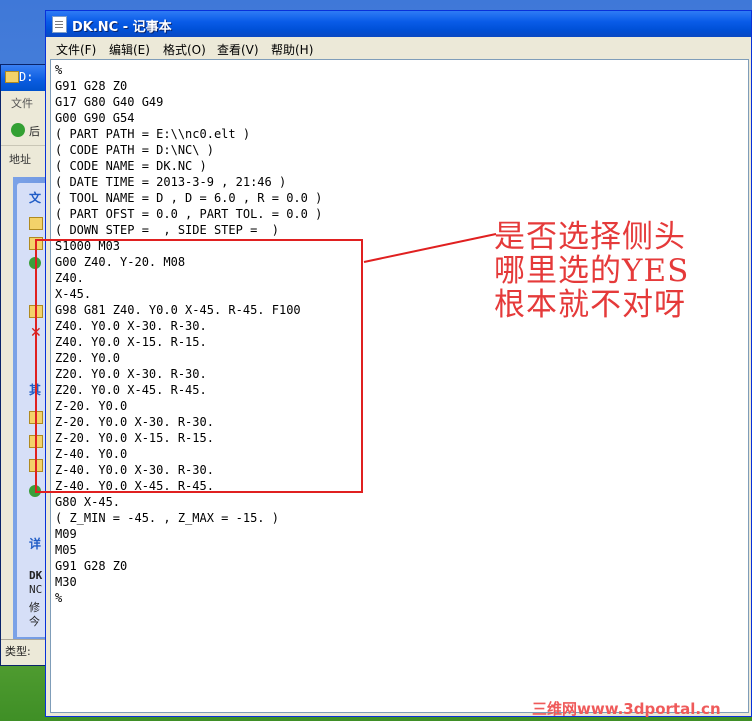 This screenshot has height=721, width=752. I want to click on back-button-label: 后, so click(34, 131).